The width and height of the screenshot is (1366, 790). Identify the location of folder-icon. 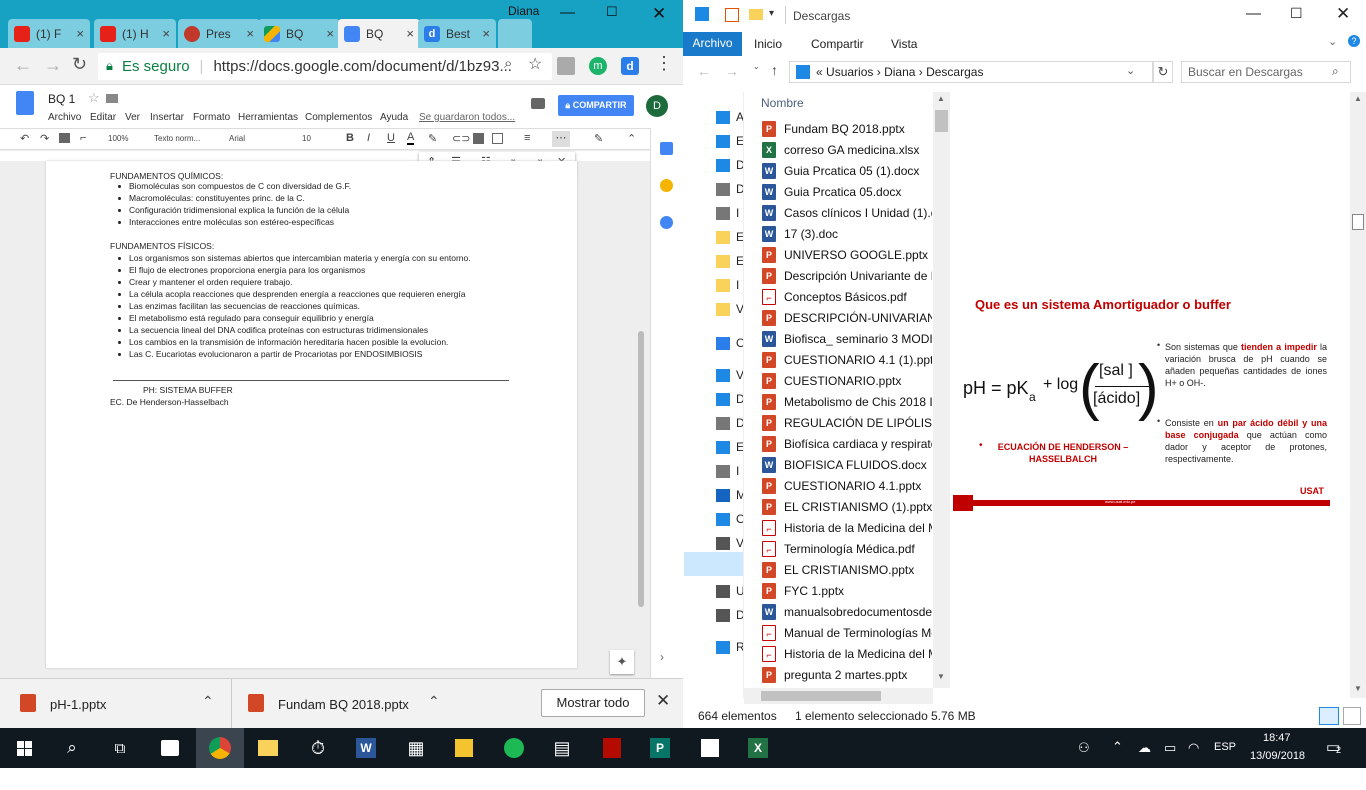
(112, 98).